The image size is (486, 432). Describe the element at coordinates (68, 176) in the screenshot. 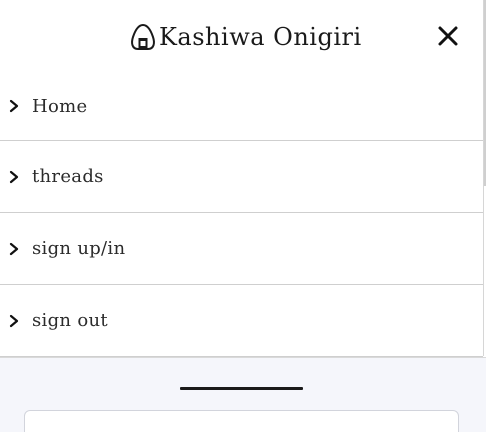

I see `menu-item-label: threads` at that location.